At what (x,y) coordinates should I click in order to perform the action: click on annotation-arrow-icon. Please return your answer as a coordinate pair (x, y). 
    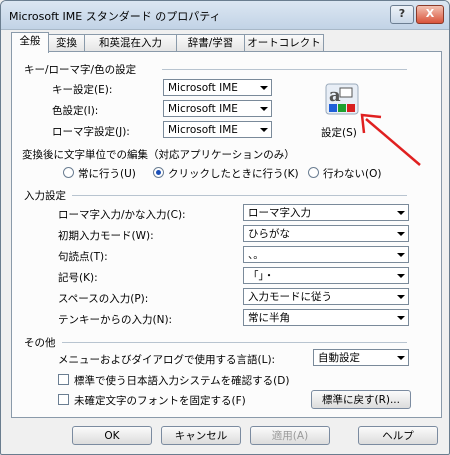
    Looking at the image, I should click on (390, 139).